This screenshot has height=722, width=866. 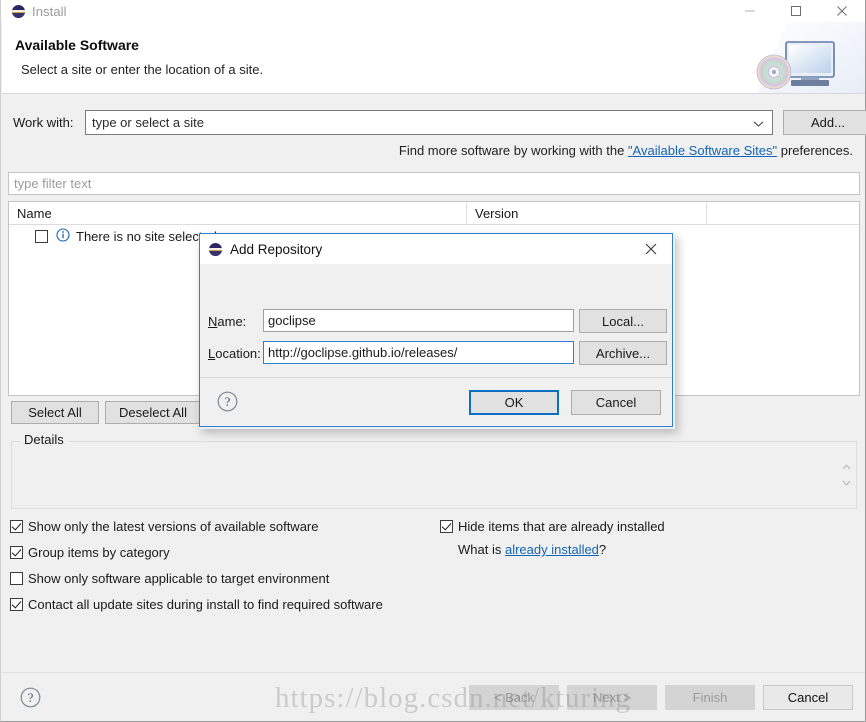 I want to click on modal-title: Add Repository, so click(x=276, y=249).